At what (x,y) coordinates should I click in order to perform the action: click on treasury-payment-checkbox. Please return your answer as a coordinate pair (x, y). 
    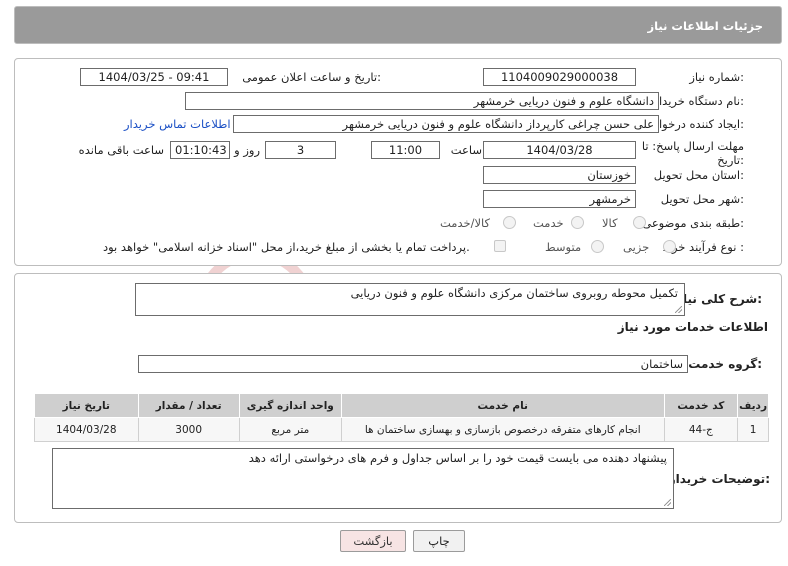
    Looking at the image, I should click on (500, 246).